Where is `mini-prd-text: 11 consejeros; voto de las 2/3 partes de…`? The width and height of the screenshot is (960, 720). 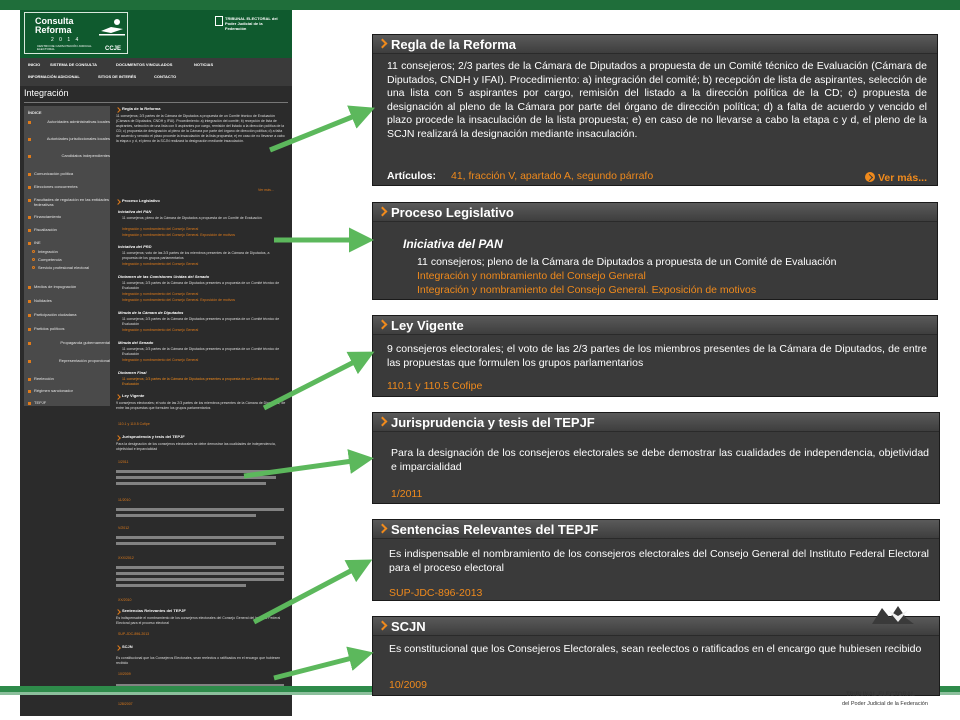 mini-prd-text: 11 consejeros; voto de las 2/3 partes de… is located at coordinates (196, 255).